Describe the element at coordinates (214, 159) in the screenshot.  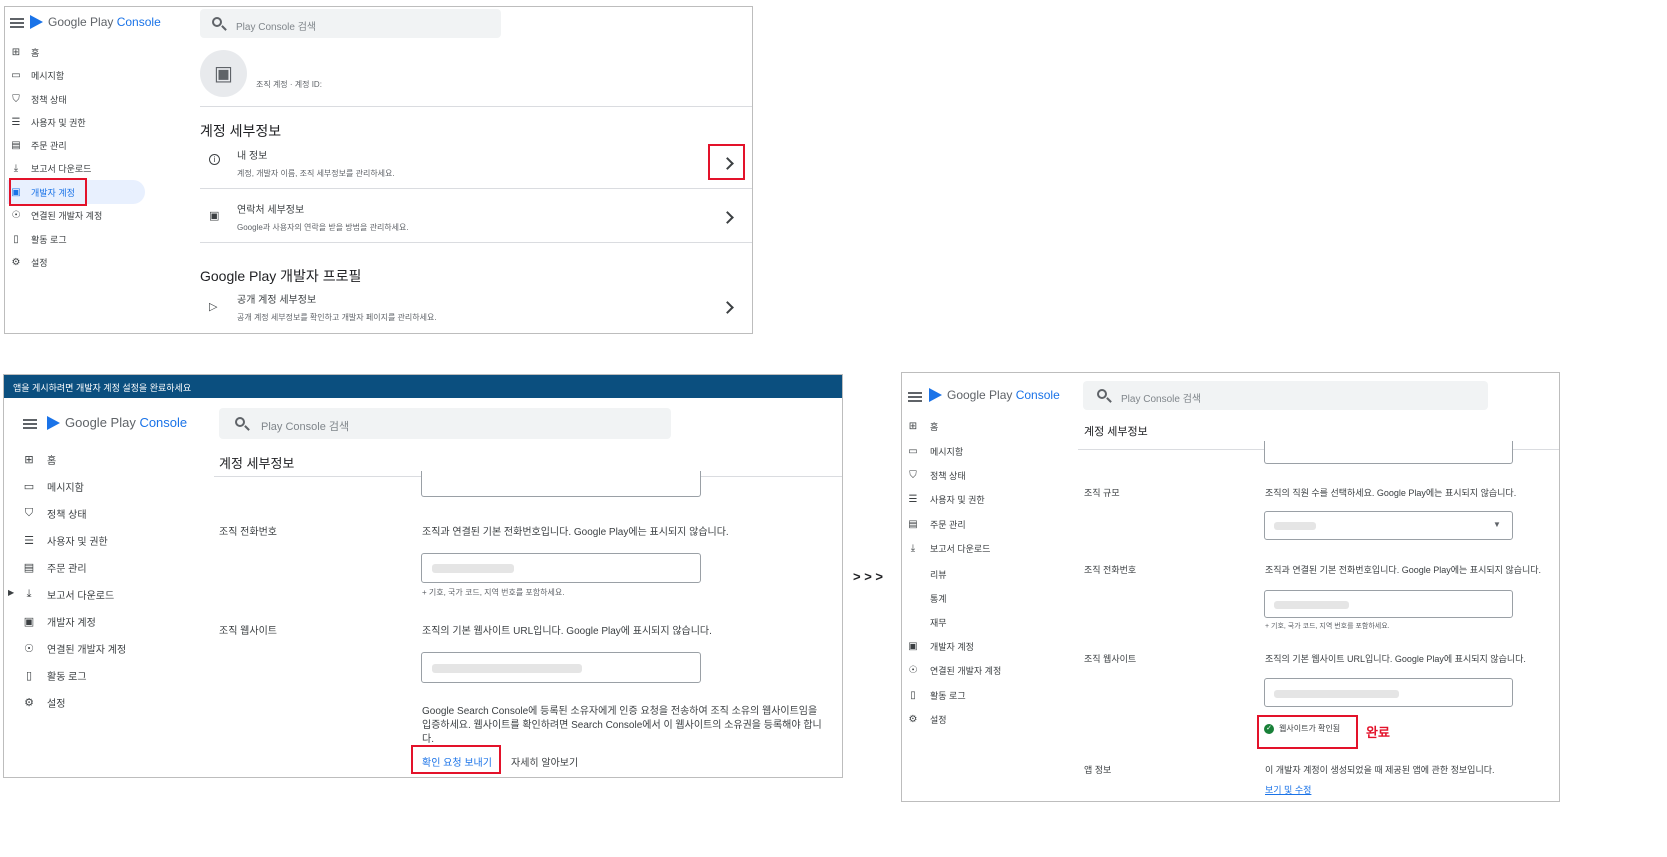
I see `info-icon: i` at that location.